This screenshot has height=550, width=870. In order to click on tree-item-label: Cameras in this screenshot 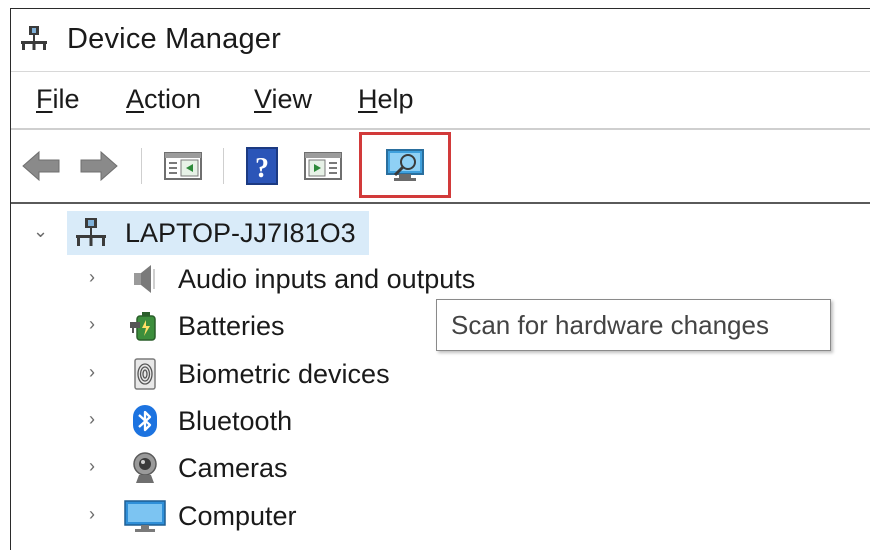, I will do `click(233, 468)`.